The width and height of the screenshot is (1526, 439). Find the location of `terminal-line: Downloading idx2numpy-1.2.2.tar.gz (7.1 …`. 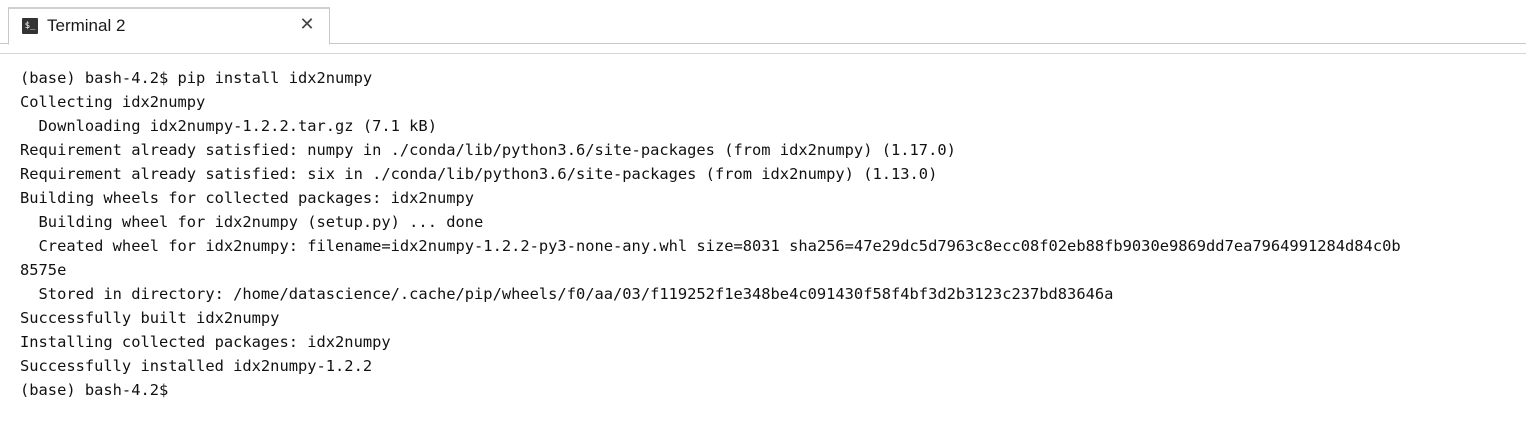

terminal-line: Downloading idx2numpy-1.2.2.tar.gz (7.1 … is located at coordinates (228, 126).